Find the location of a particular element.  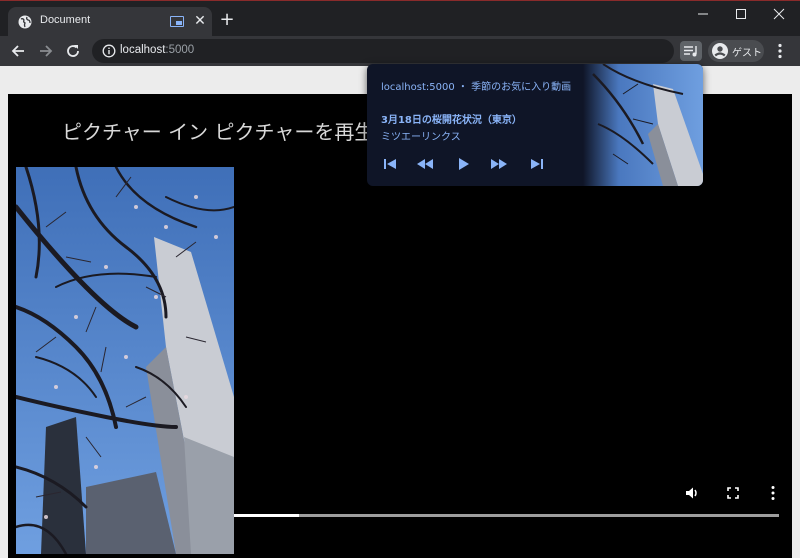

forward-arrow-icon is located at coordinates (46, 51).